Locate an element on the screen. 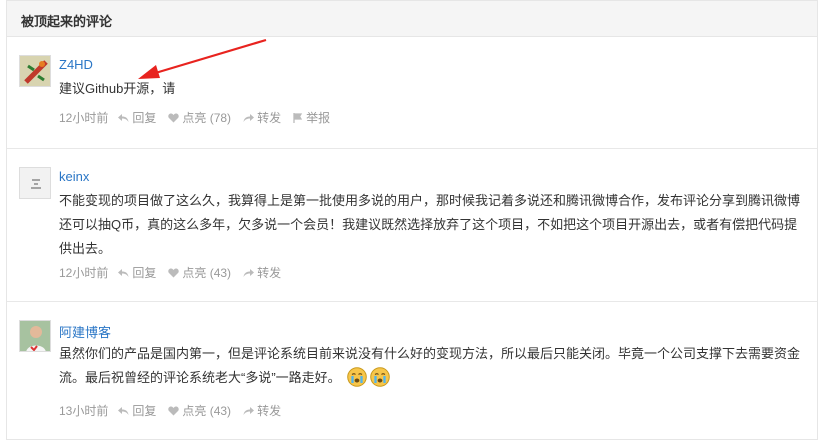  panel-title: 被顶起来的评论 is located at coordinates (412, 19).